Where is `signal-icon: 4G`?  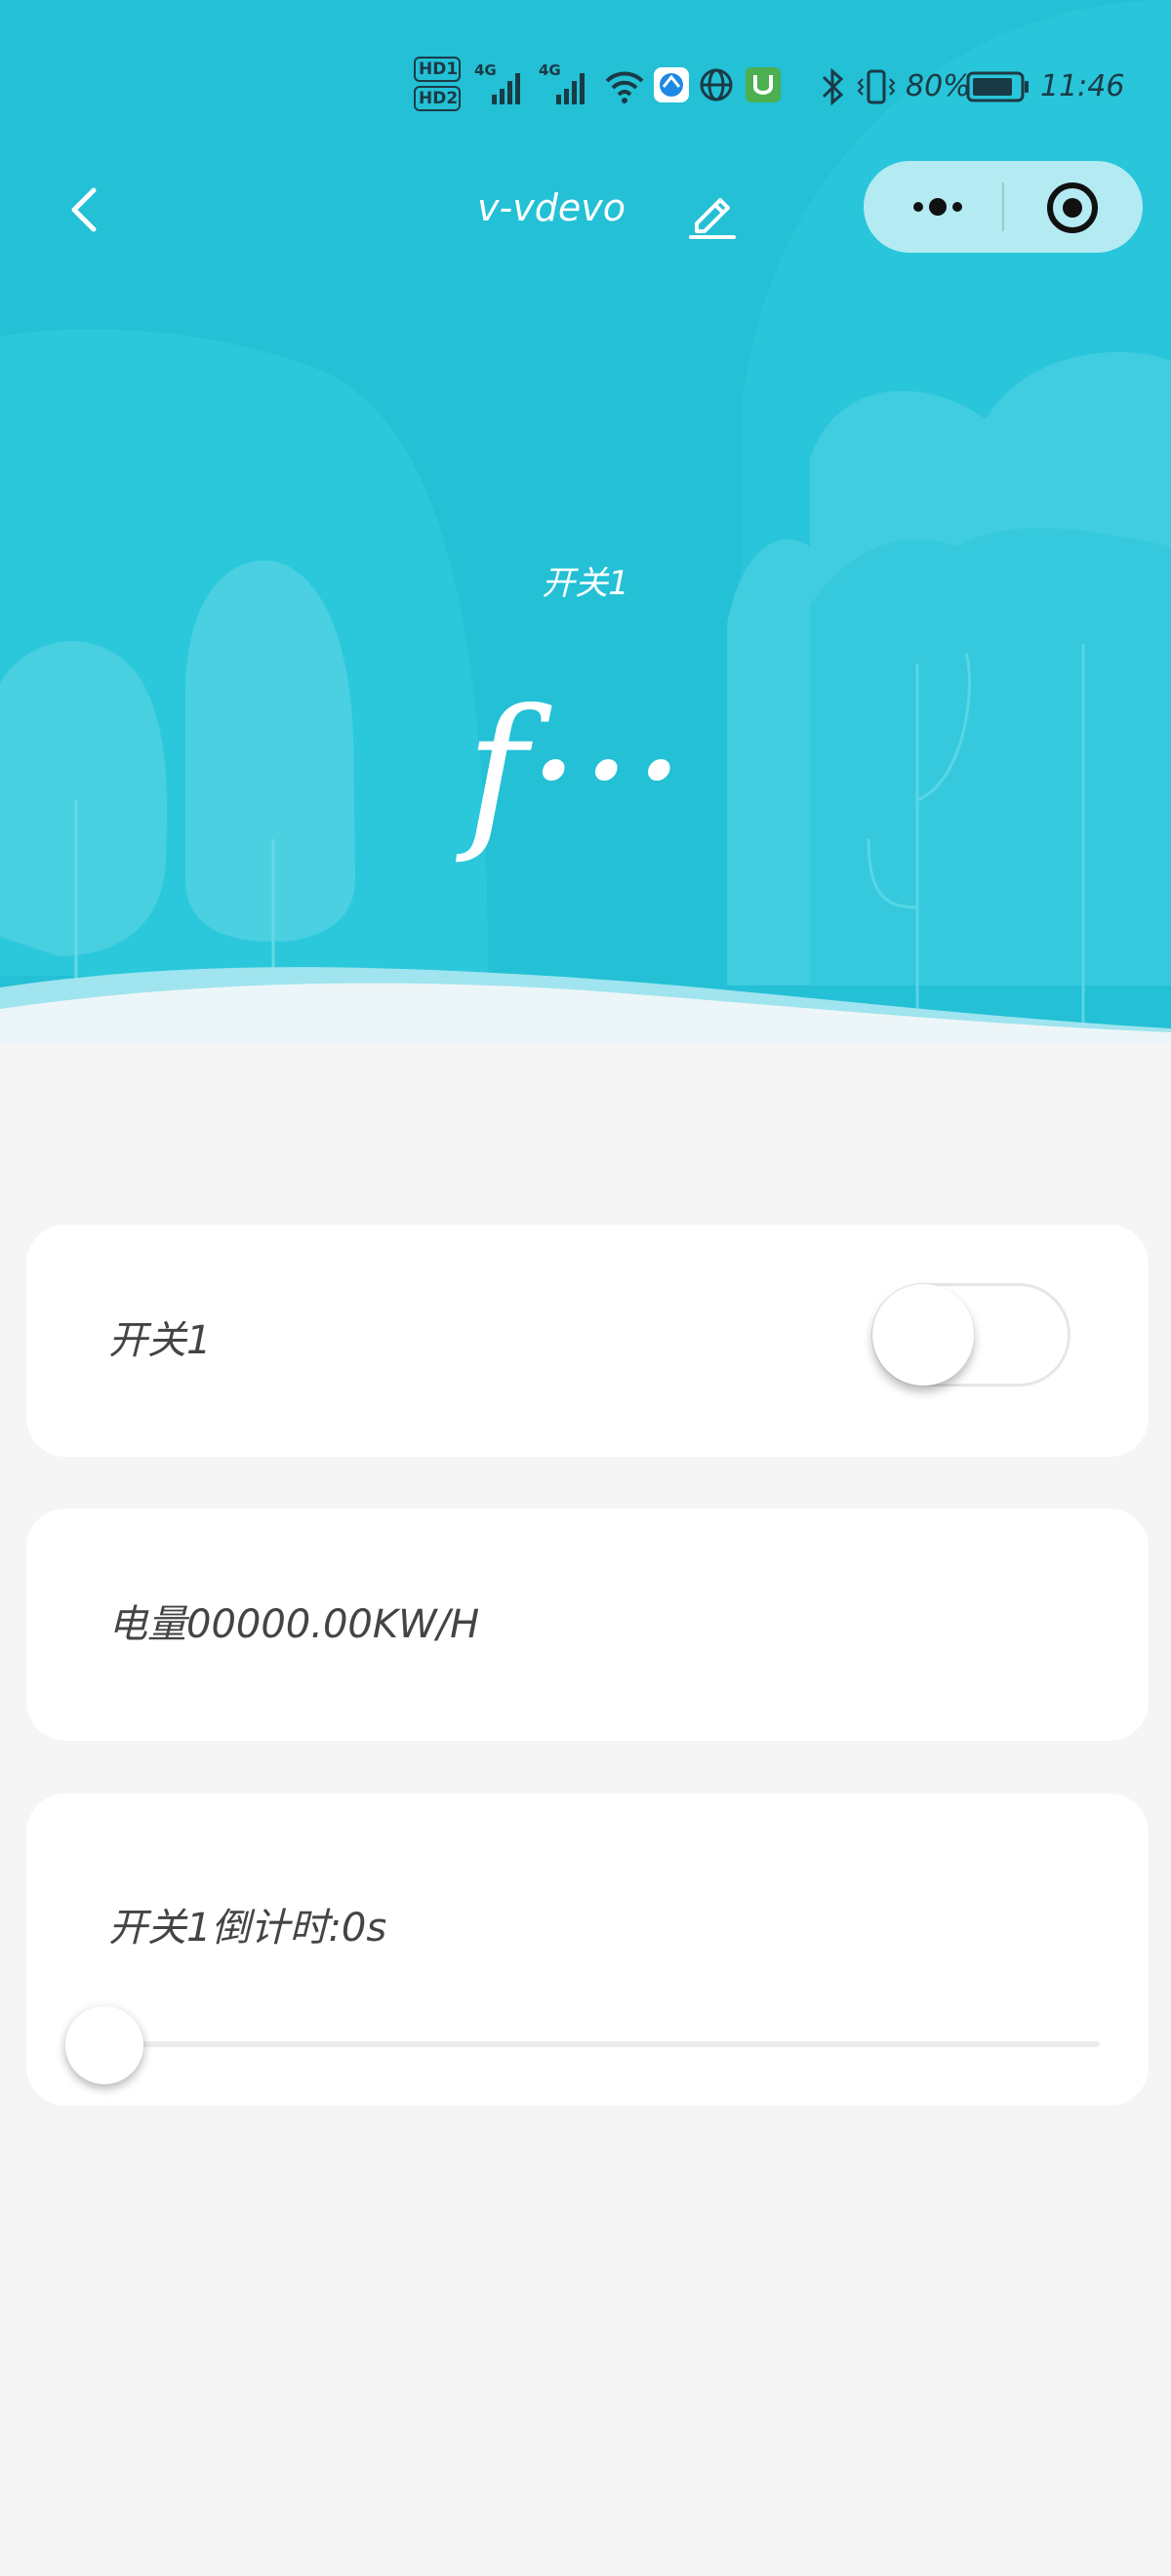
signal-icon: 4G is located at coordinates (503, 84).